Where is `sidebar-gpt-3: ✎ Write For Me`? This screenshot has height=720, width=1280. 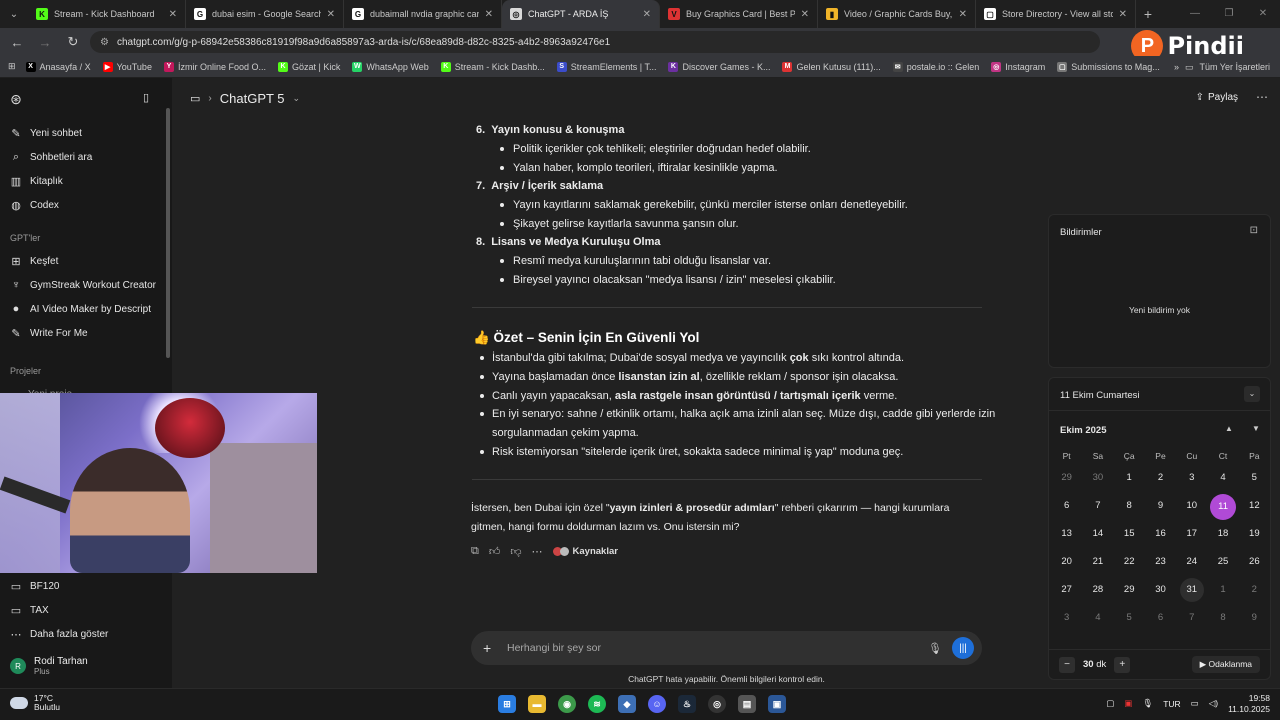
sidebar-gpt-3: ✎ Write For Me is located at coordinates (48, 333).